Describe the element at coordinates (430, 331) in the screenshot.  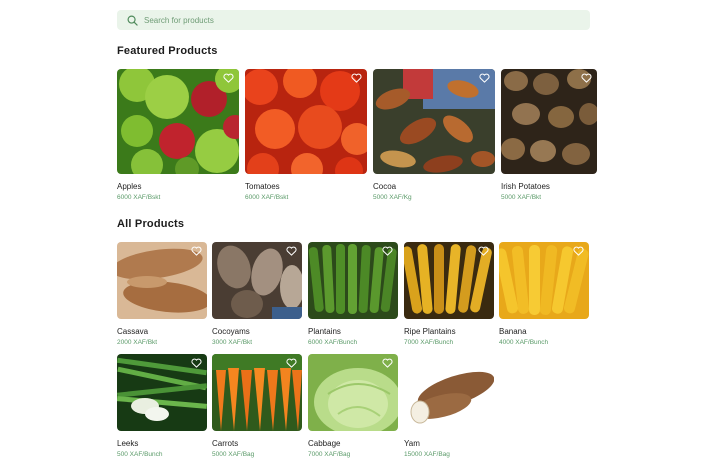
I see `product-name: Ripe Plantains` at that location.